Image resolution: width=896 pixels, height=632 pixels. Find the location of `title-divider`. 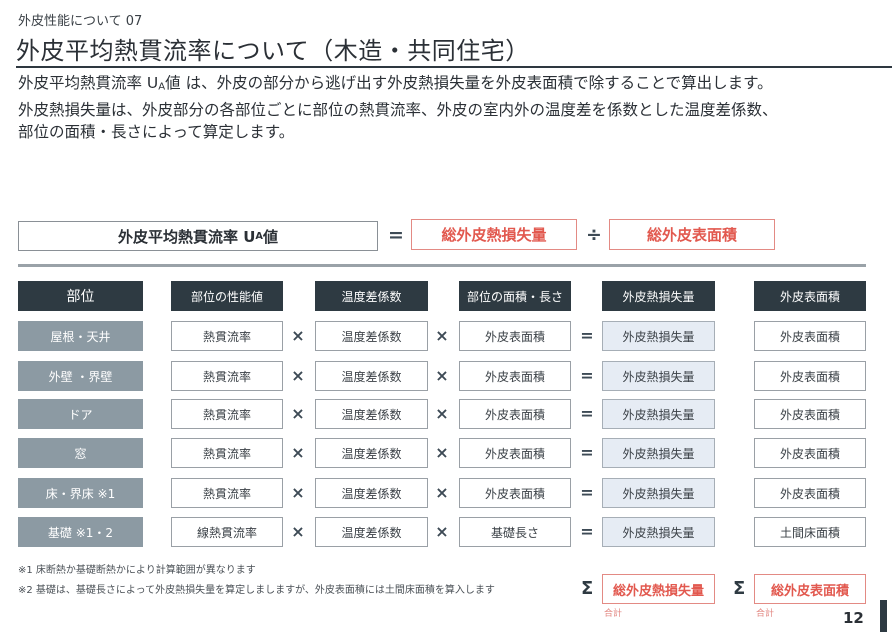

title-divider is located at coordinates (454, 67).